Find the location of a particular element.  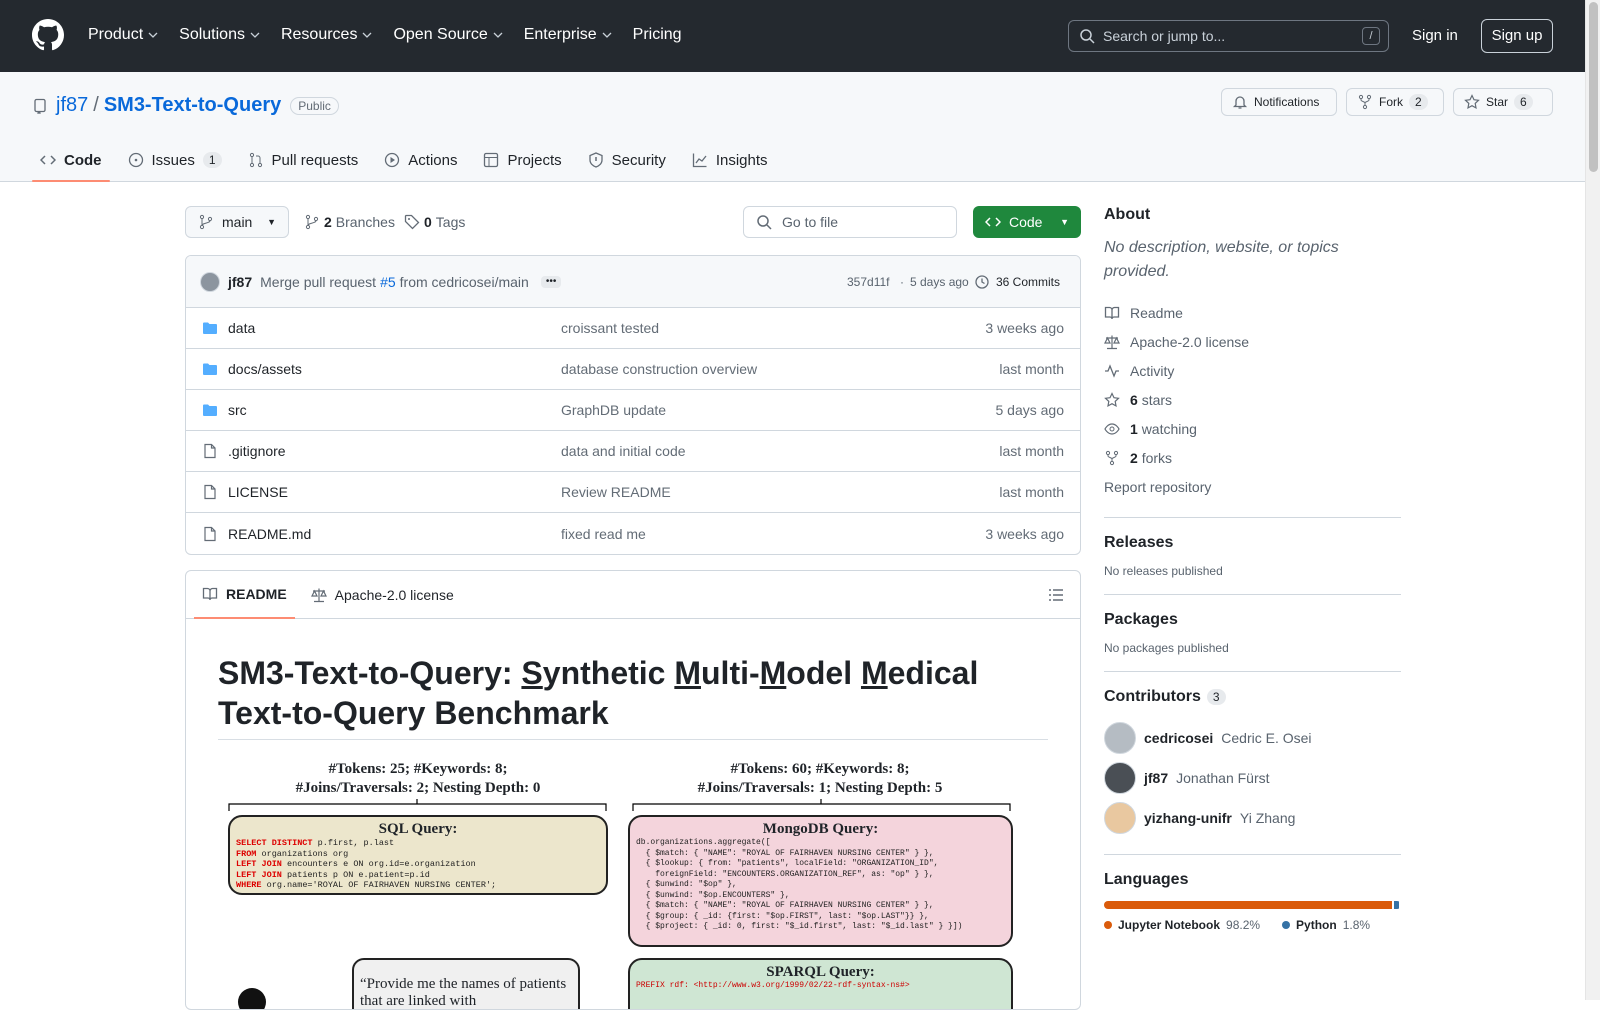

file-commit-message: GraphDB update is located at coordinates (613, 410).